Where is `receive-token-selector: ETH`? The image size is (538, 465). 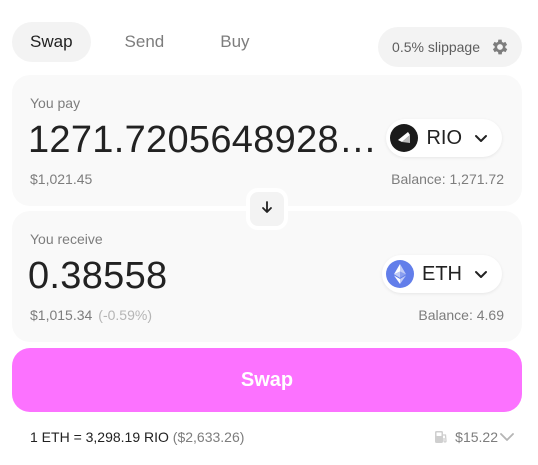 receive-token-selector: ETH is located at coordinates (442, 274).